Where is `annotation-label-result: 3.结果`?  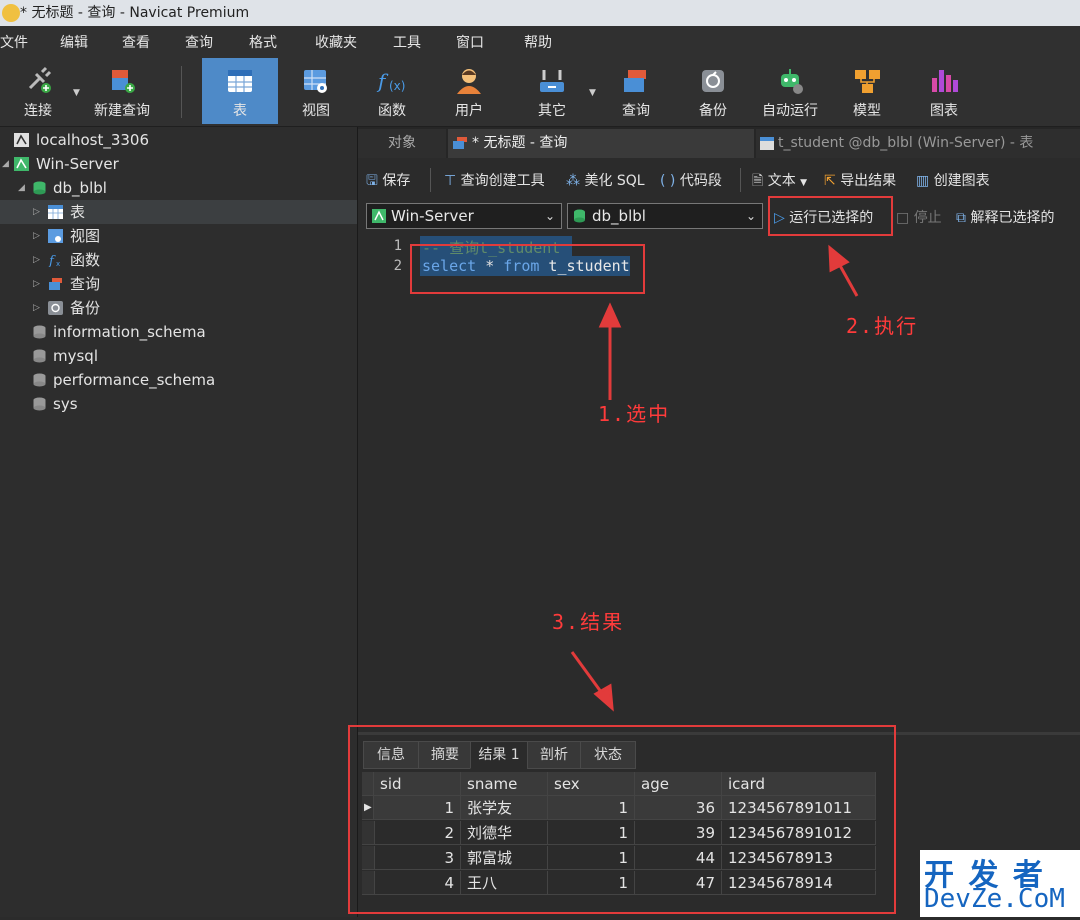
annotation-label-result: 3.结果 is located at coordinates (588, 622).